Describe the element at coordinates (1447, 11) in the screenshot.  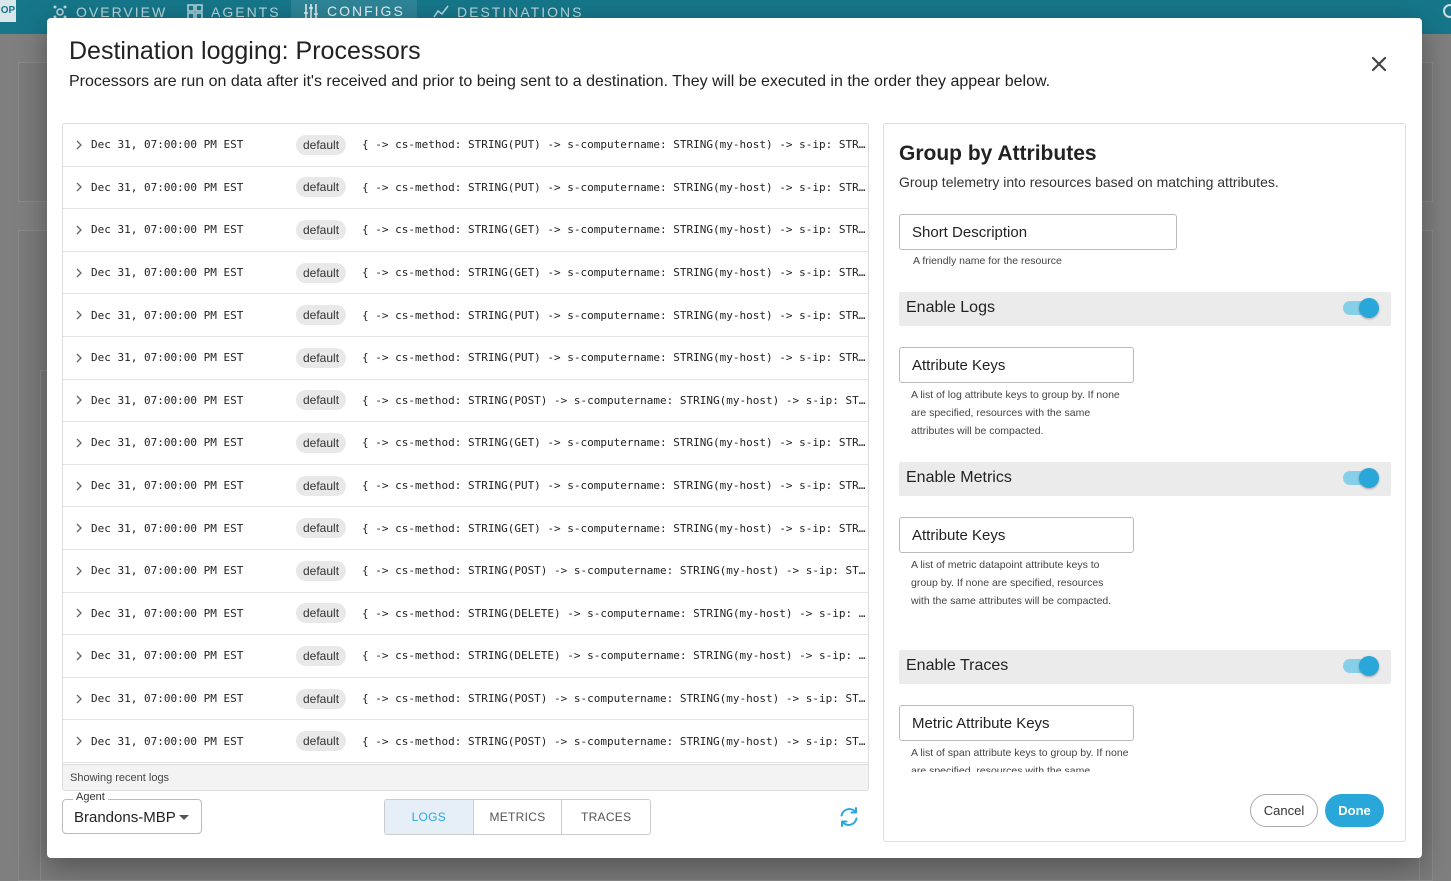
I see `account-icon` at that location.